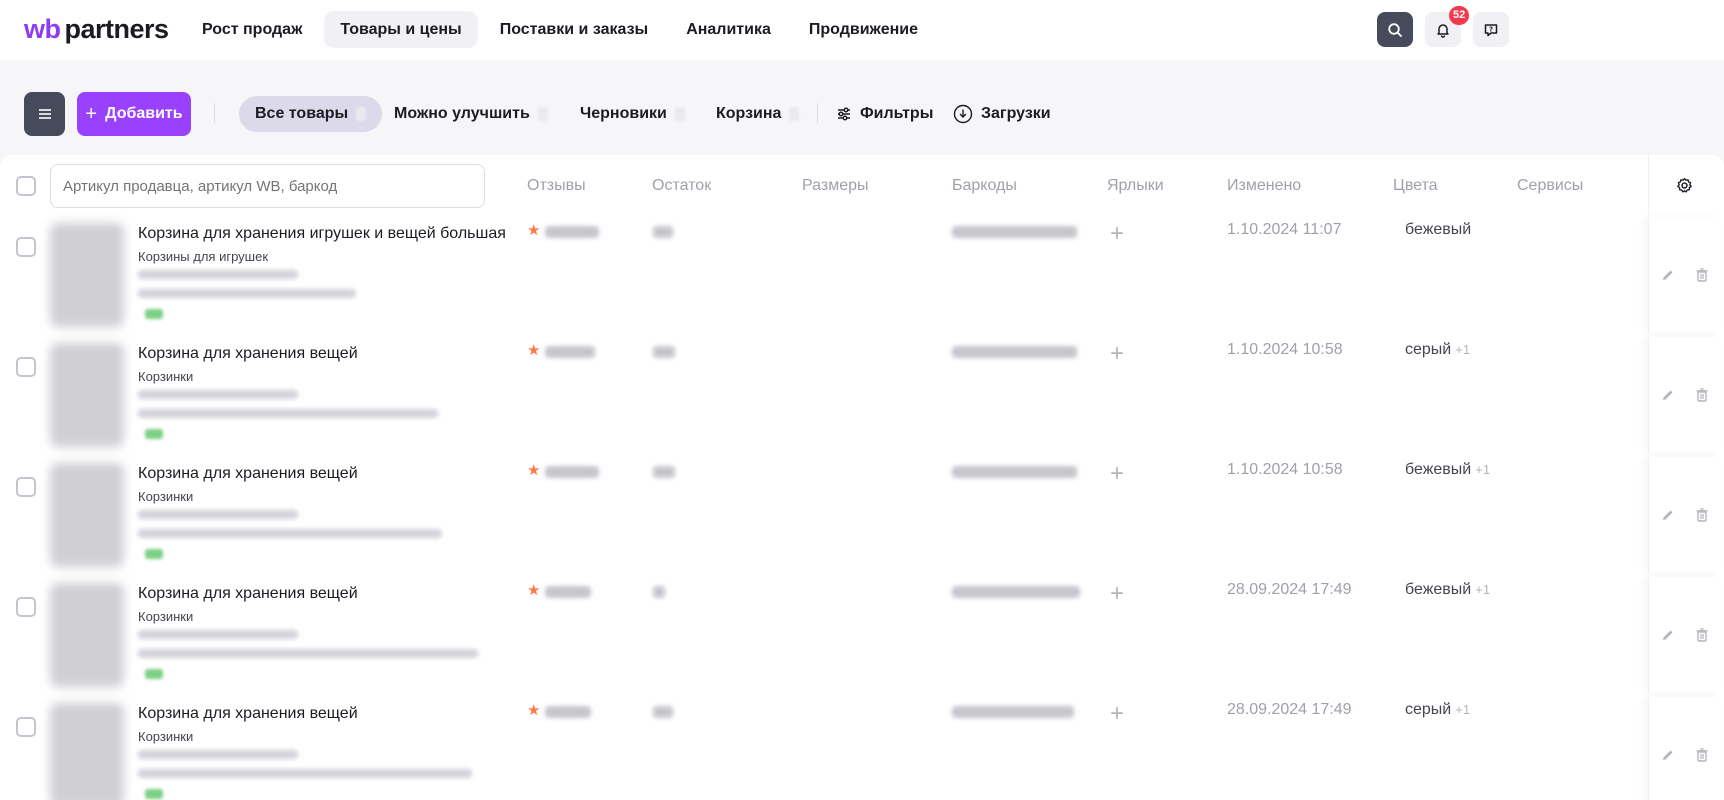 The image size is (1724, 800). Describe the element at coordinates (568, 712) in the screenshot. I see `reviews-value-blurred` at that location.